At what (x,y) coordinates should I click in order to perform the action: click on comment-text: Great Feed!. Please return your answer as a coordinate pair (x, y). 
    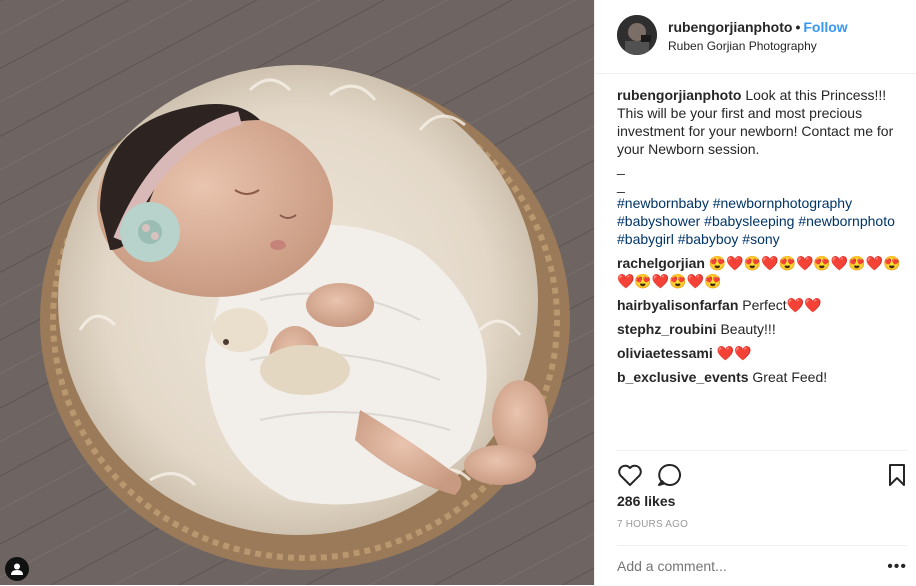
    Looking at the image, I should click on (790, 377).